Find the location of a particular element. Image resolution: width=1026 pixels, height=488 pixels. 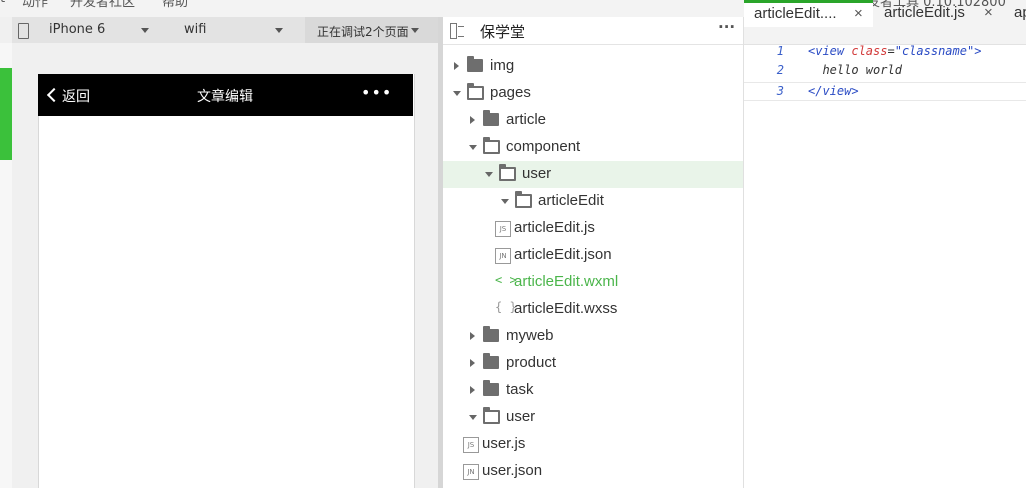

code-line-current: 3 </view> is located at coordinates (885, 91).